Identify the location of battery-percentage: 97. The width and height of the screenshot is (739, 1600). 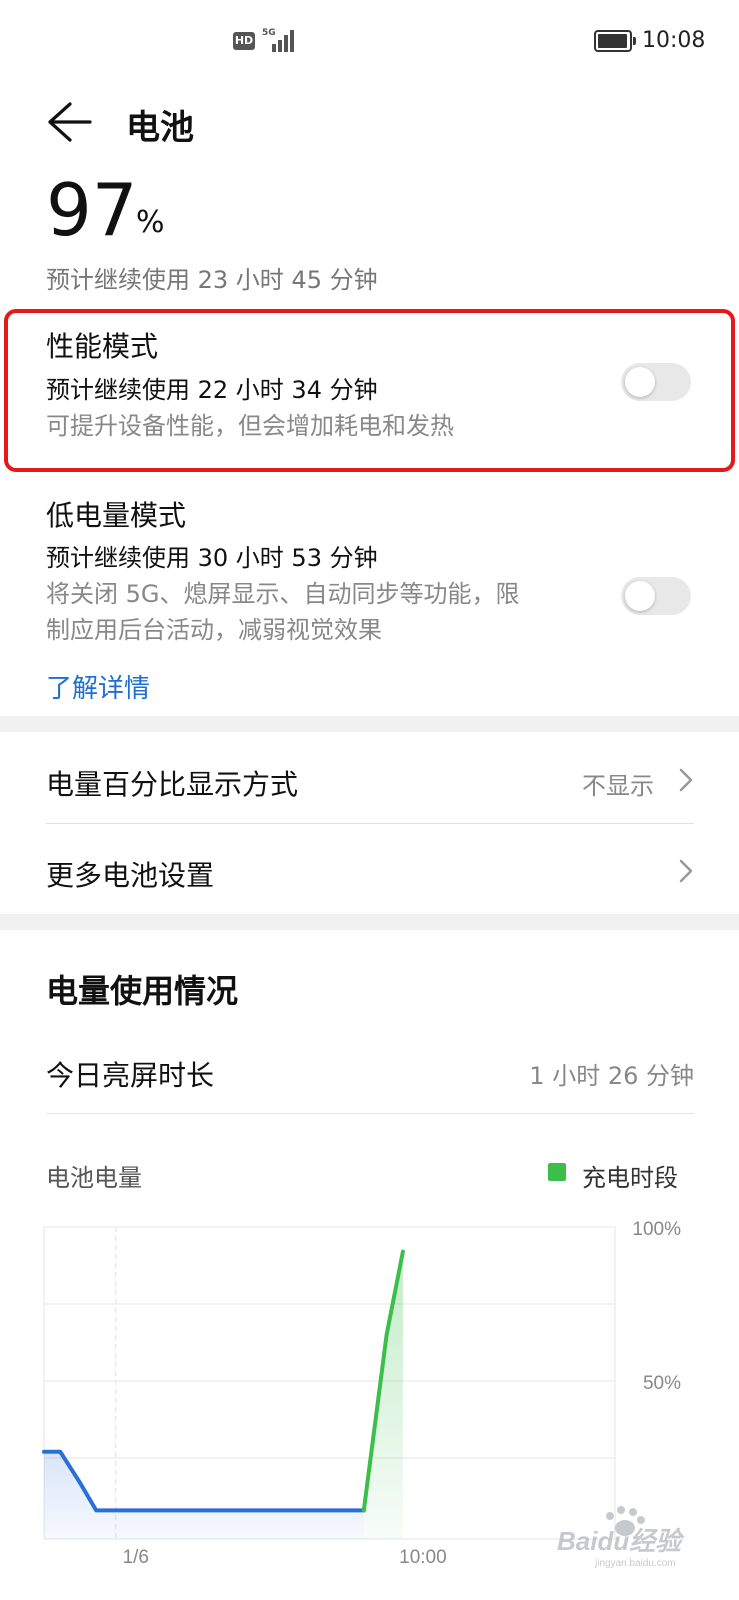
(92, 210).